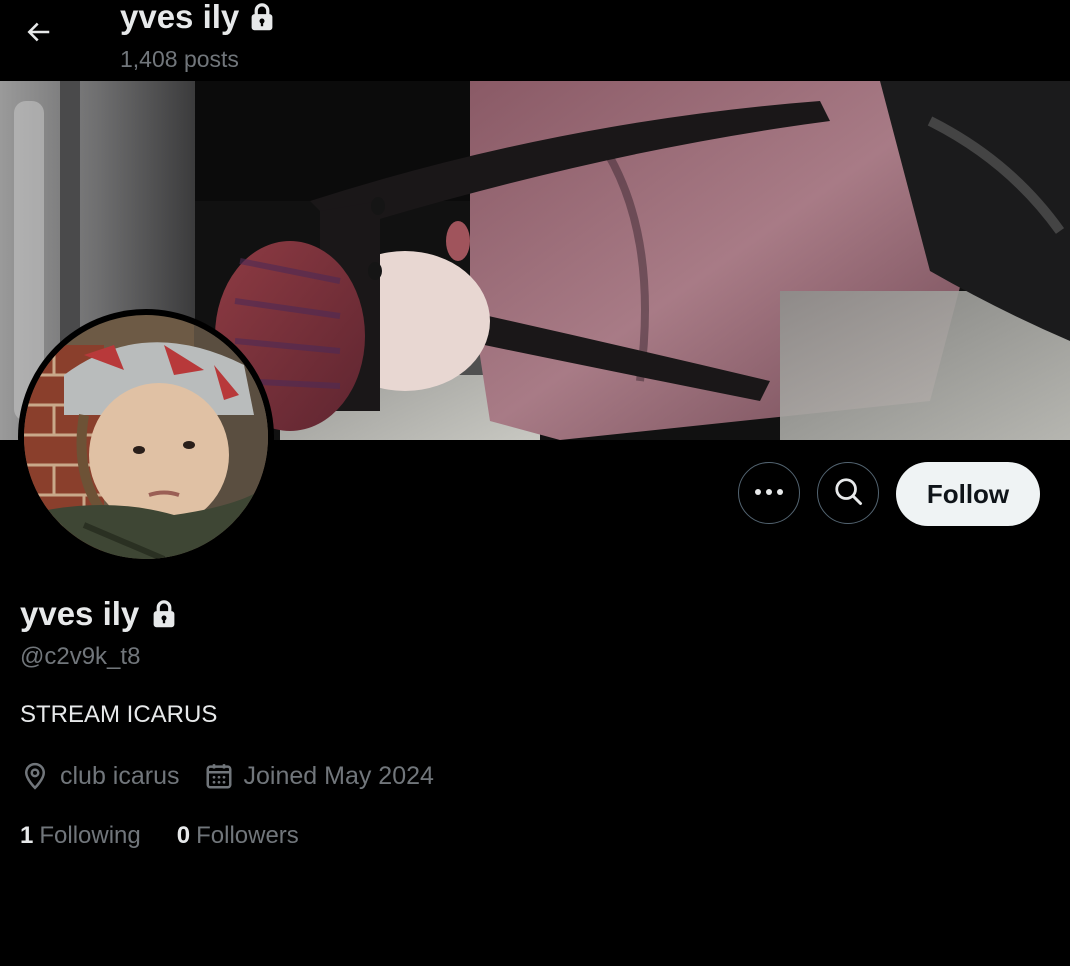 This screenshot has height=966, width=1070. Describe the element at coordinates (35, 776) in the screenshot. I see `location-pin-icon` at that location.